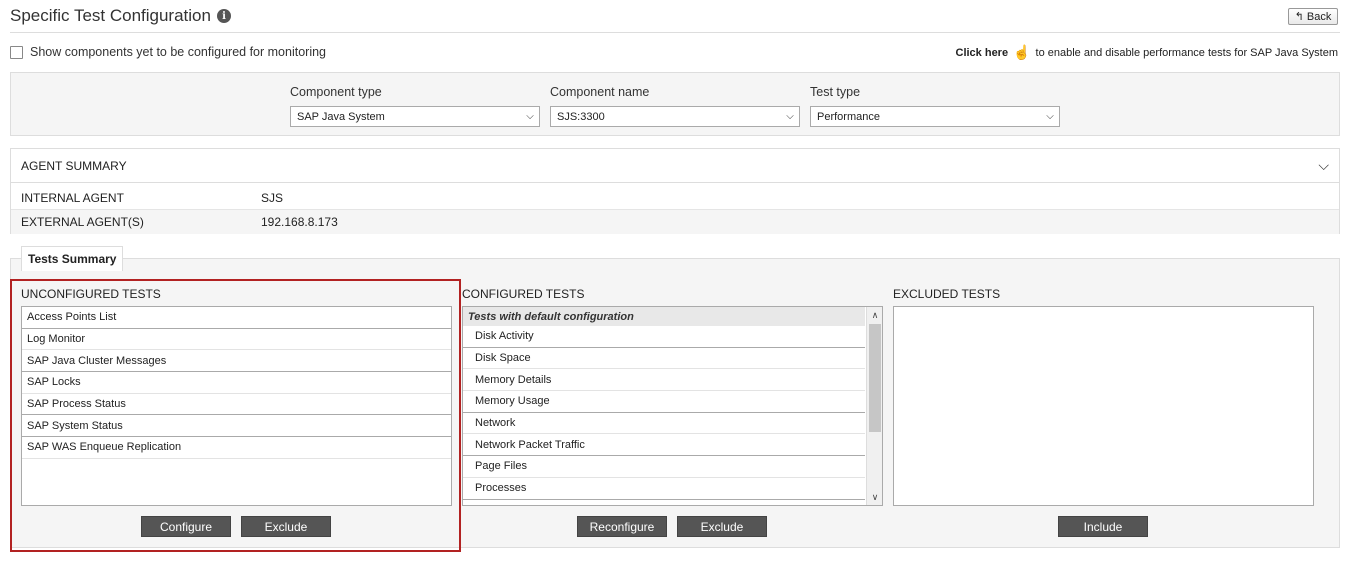  I want to click on configured-test-item: Page Files, so click(664, 467).